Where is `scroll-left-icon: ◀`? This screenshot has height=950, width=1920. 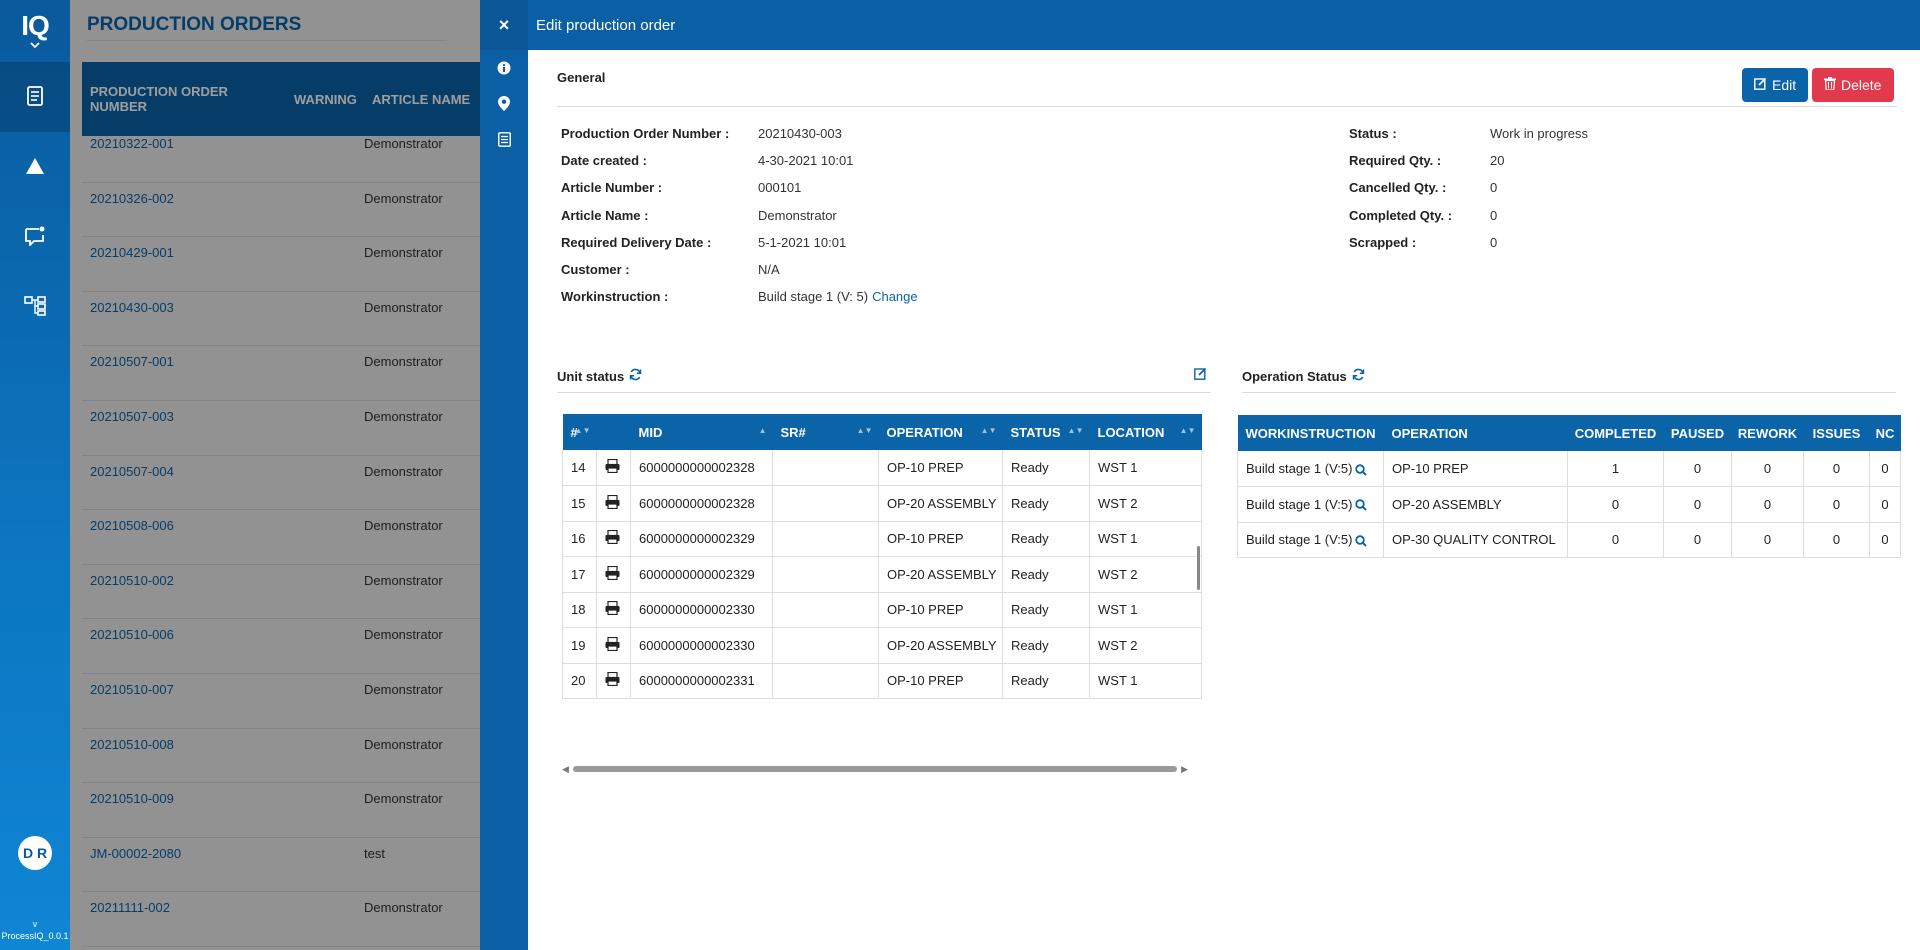
scroll-left-icon: ◀ is located at coordinates (565, 769).